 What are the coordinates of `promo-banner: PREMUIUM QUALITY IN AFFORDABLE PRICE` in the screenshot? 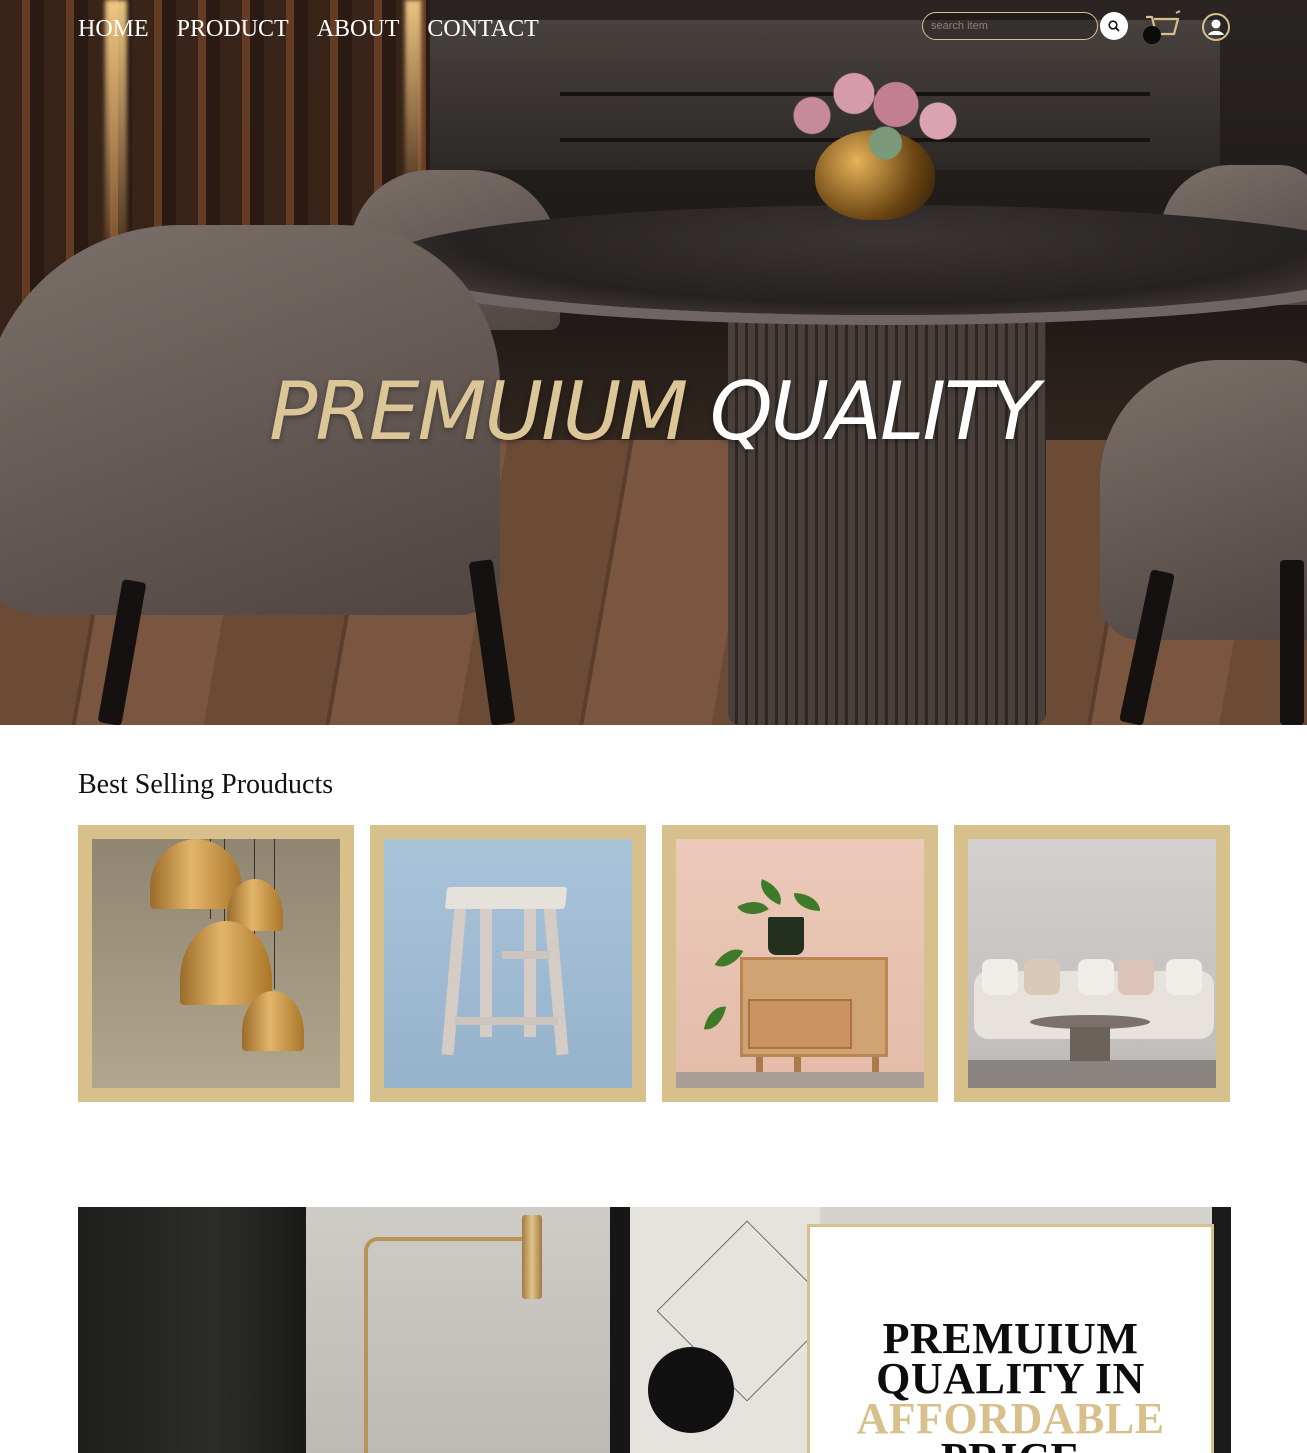 It's located at (654, 1330).